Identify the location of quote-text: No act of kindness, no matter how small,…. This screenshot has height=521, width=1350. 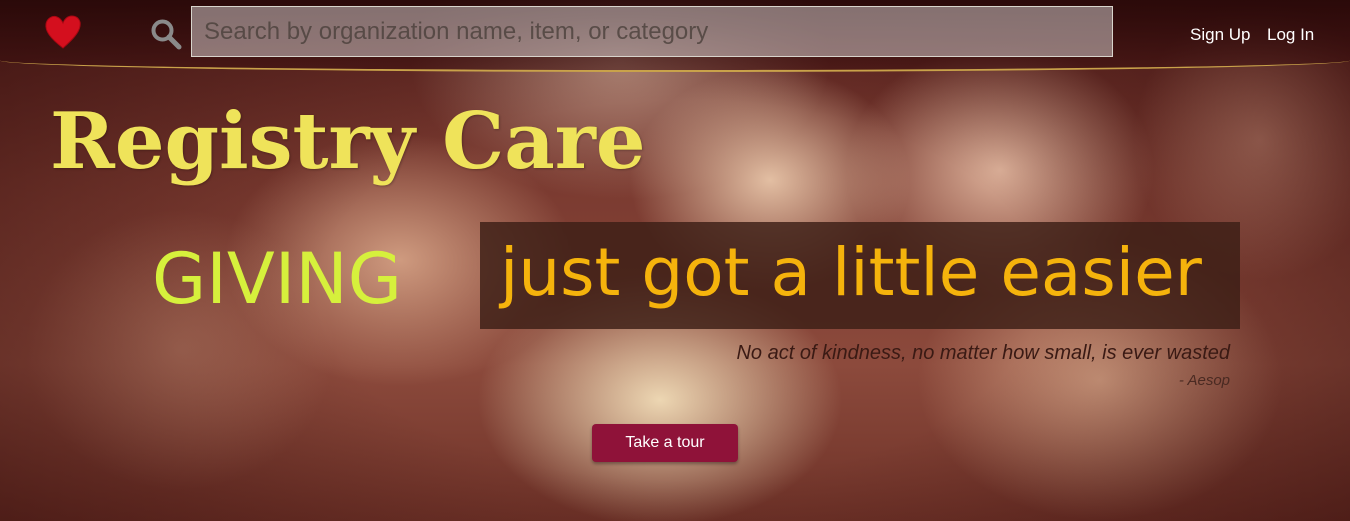
(983, 353).